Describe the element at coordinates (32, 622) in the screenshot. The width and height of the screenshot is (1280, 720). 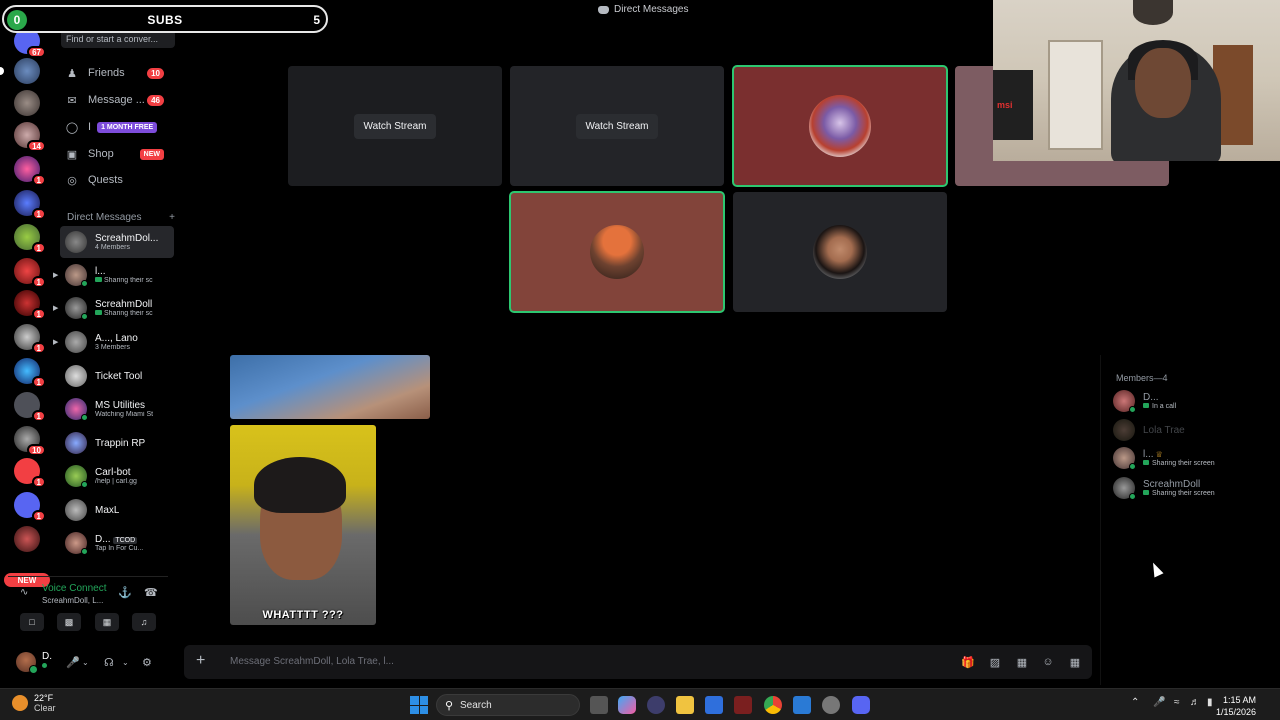
I see `camera-button: □` at that location.